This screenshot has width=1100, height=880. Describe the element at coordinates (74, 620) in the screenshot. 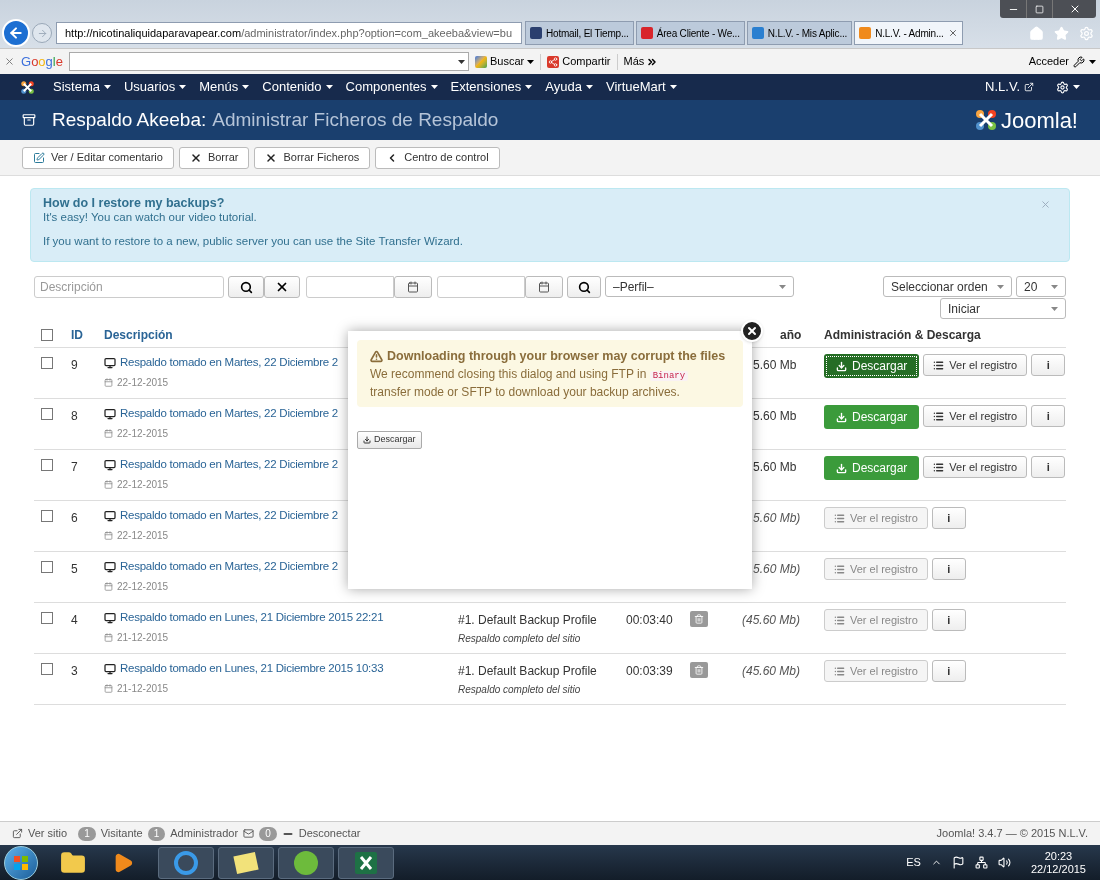

I see `id-cell: 4` at that location.